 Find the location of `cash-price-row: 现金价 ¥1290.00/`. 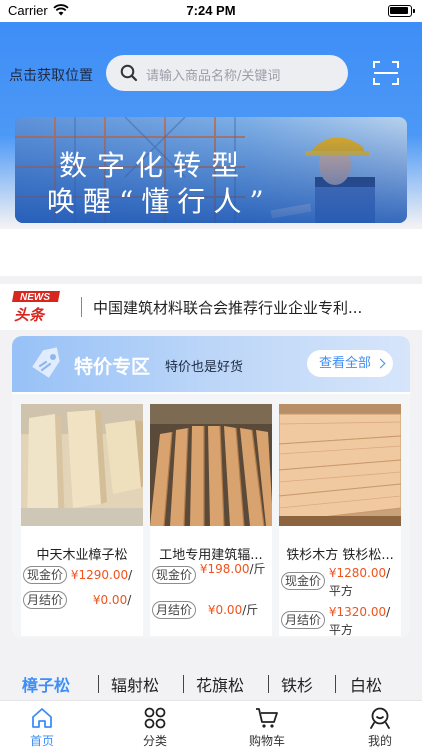

cash-price-row: 现金价 ¥1290.00/ is located at coordinates (77, 575).